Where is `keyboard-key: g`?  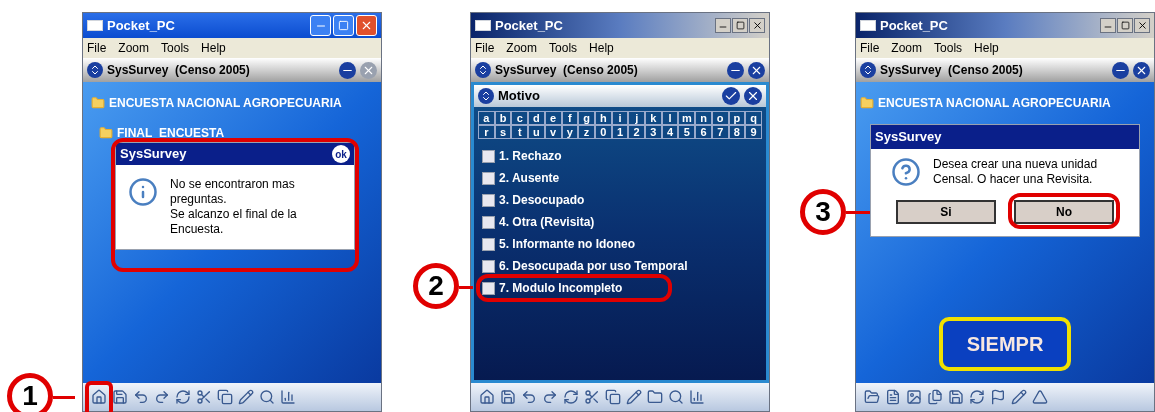 keyboard-key: g is located at coordinates (586, 118).